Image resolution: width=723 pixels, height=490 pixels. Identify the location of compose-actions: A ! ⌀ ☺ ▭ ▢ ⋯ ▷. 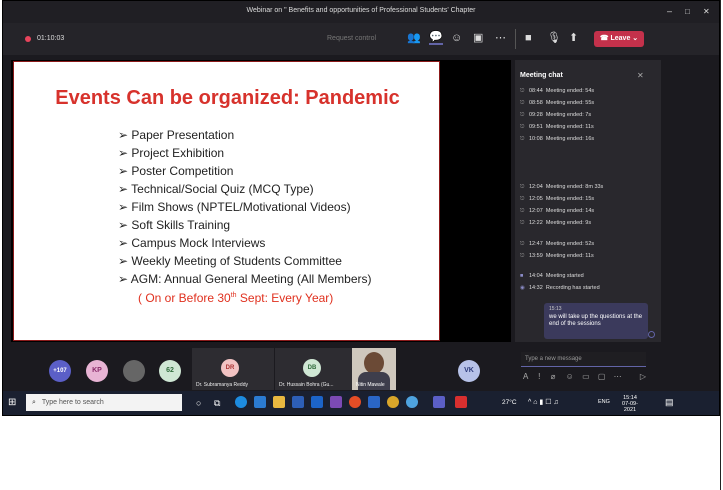
(585, 378).